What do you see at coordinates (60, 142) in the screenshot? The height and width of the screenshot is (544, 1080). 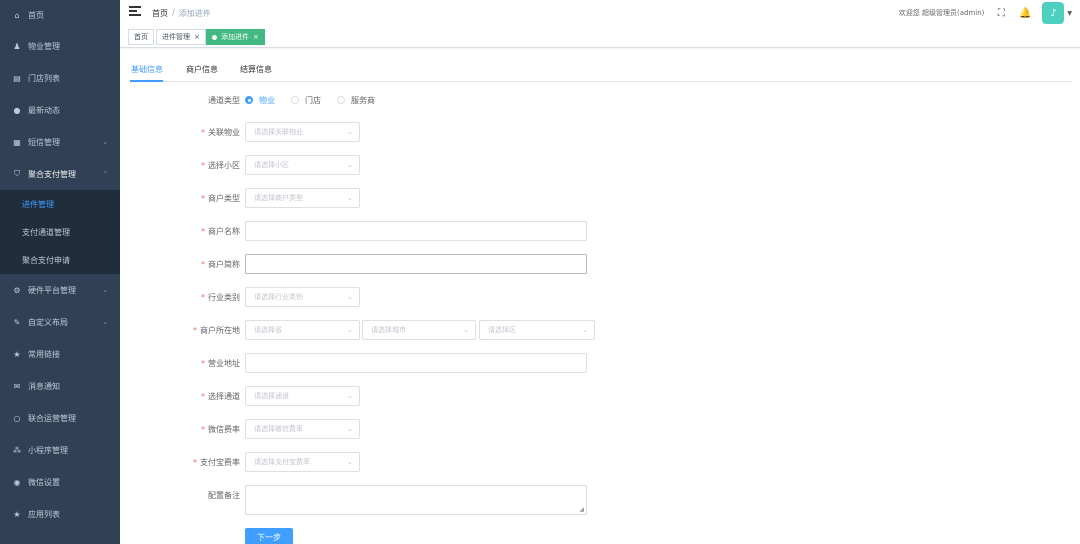 I see `sidebar-item-sms: ▦ 短信管理 ⌄` at bounding box center [60, 142].